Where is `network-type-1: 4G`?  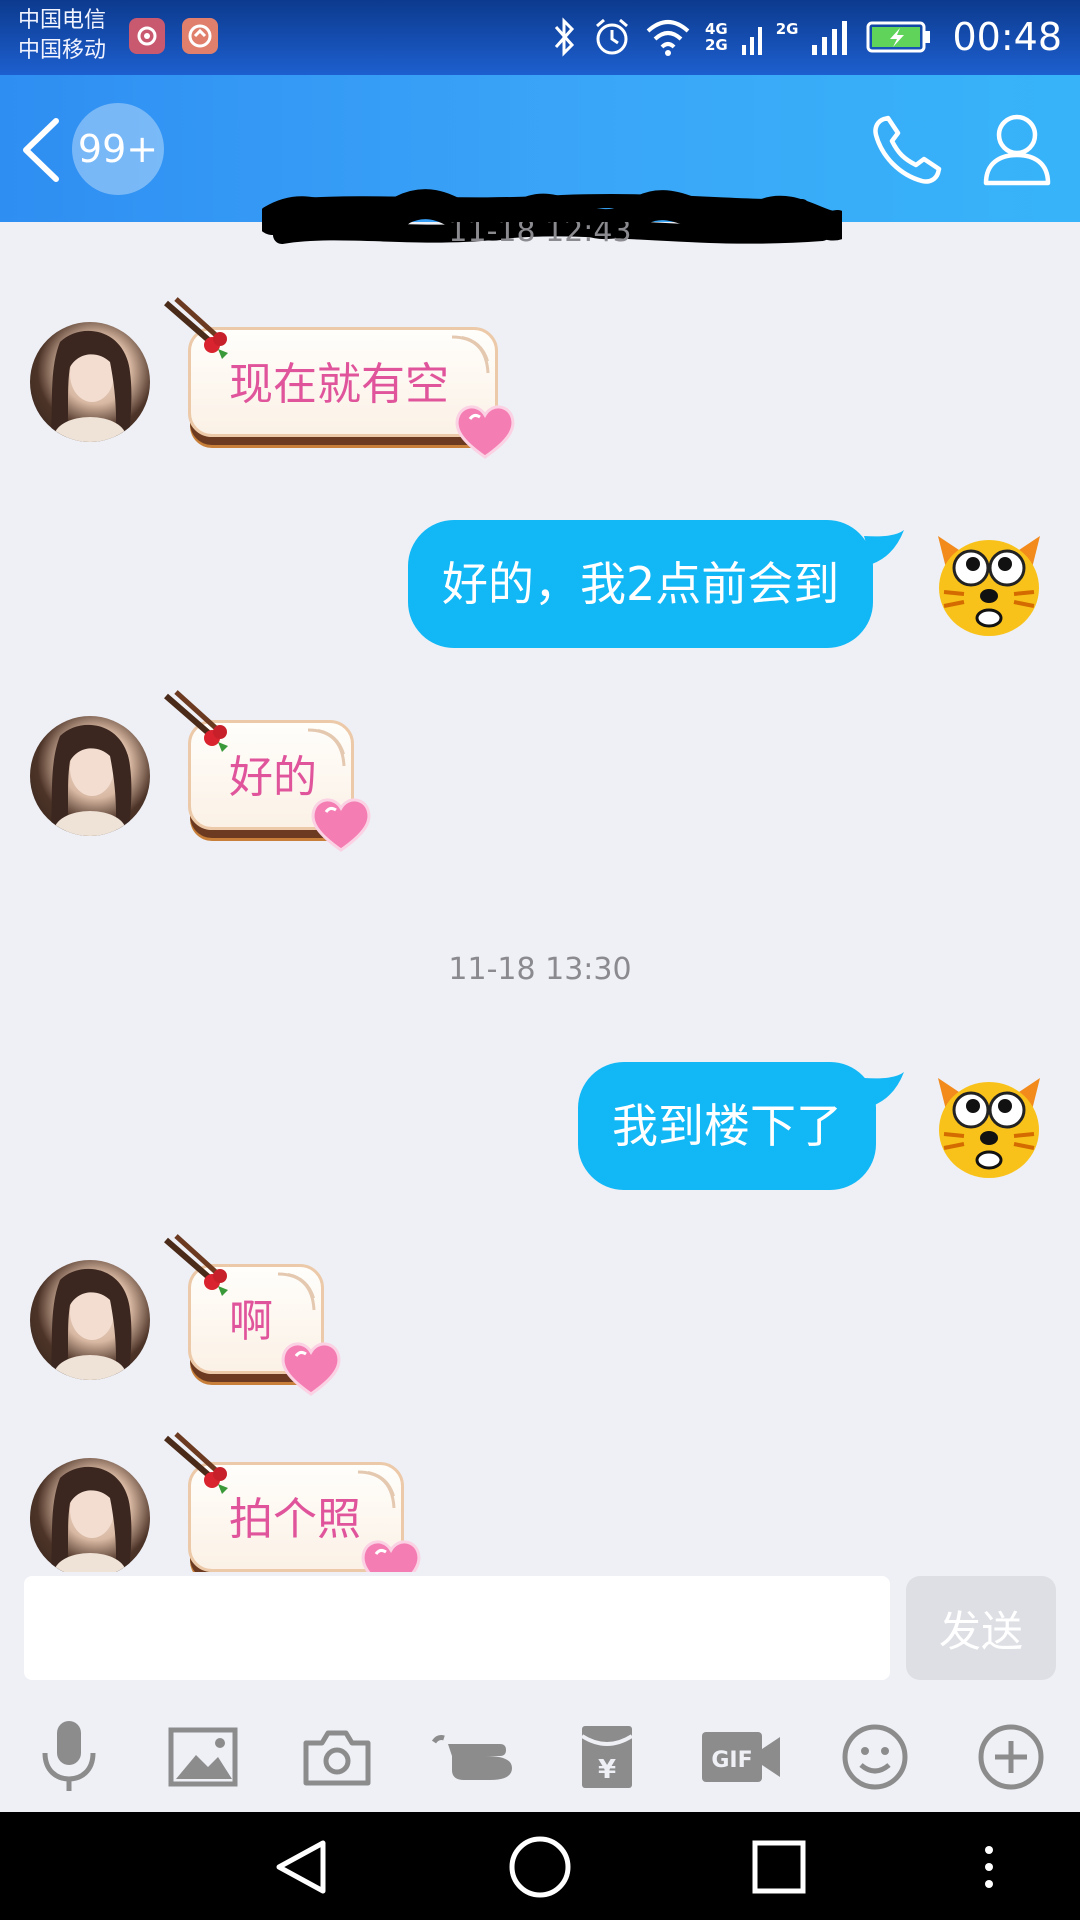 network-type-1: 4G is located at coordinates (716, 29).